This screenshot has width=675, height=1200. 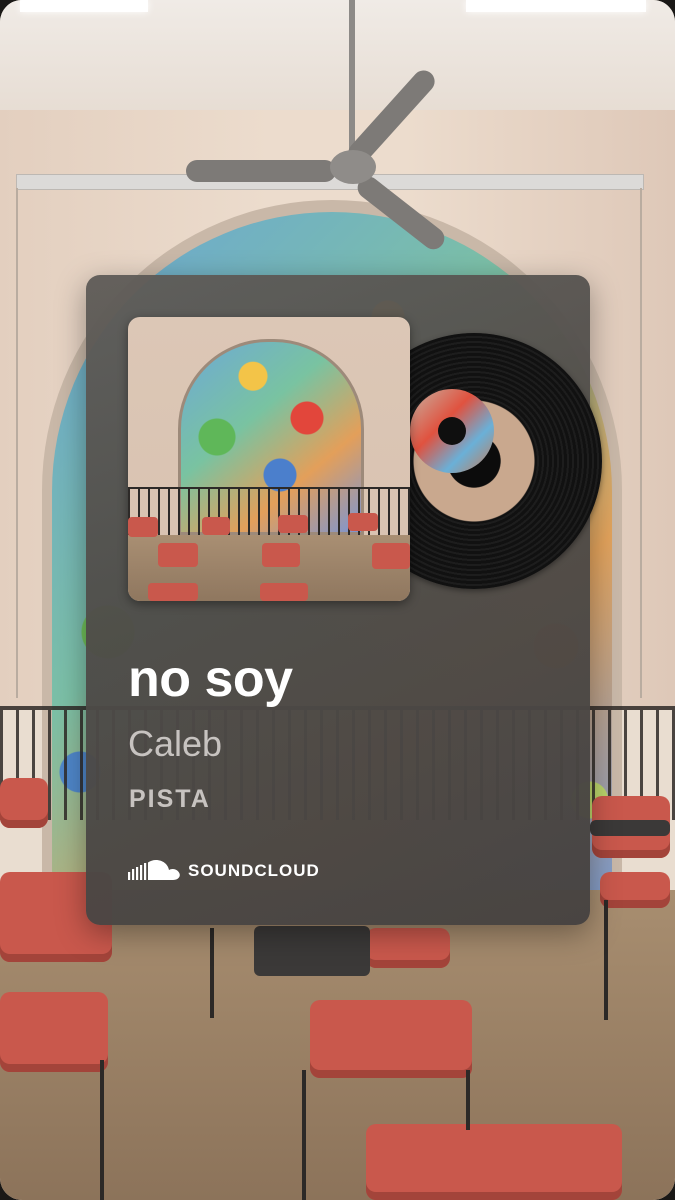 I want to click on soundcloud-label: SOUNDCLOUD, so click(x=254, y=870).